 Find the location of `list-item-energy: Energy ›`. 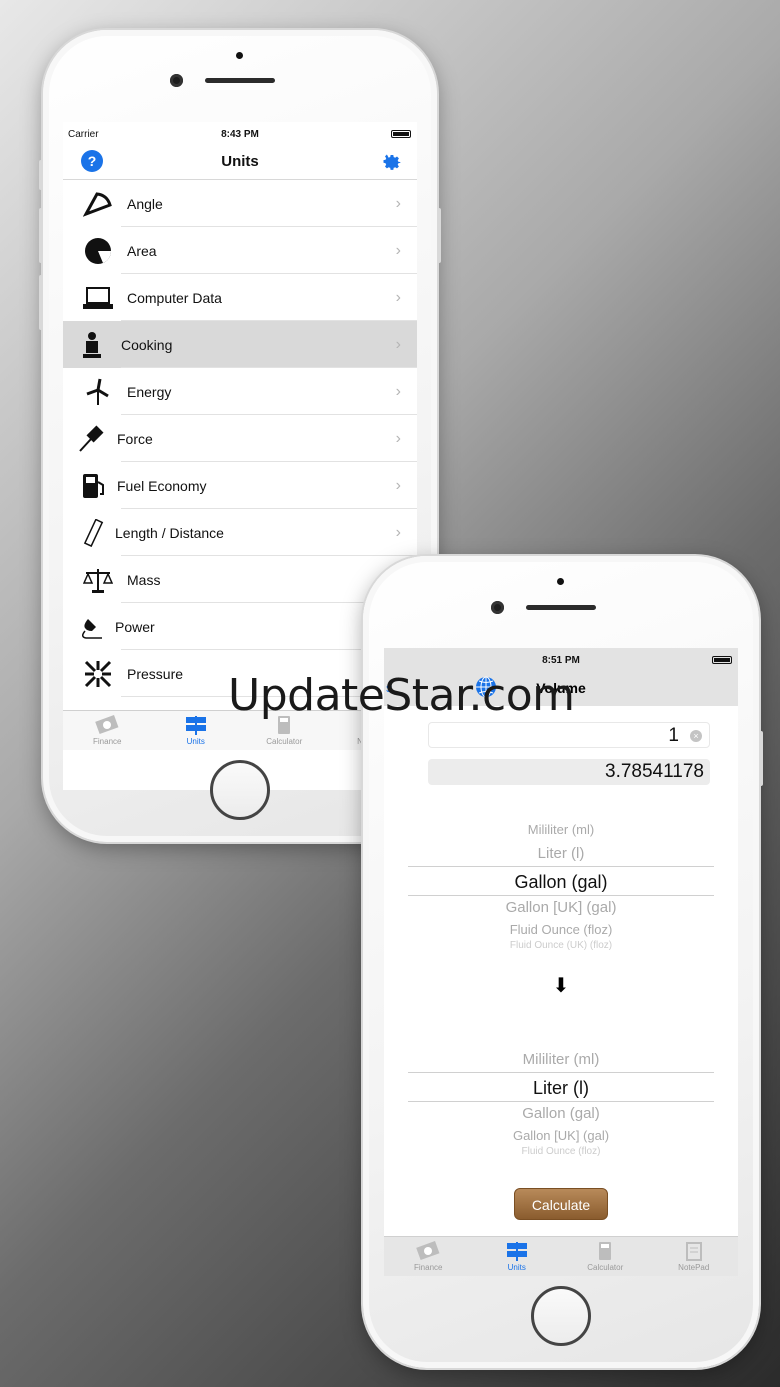

list-item-energy: Energy › is located at coordinates (240, 391).